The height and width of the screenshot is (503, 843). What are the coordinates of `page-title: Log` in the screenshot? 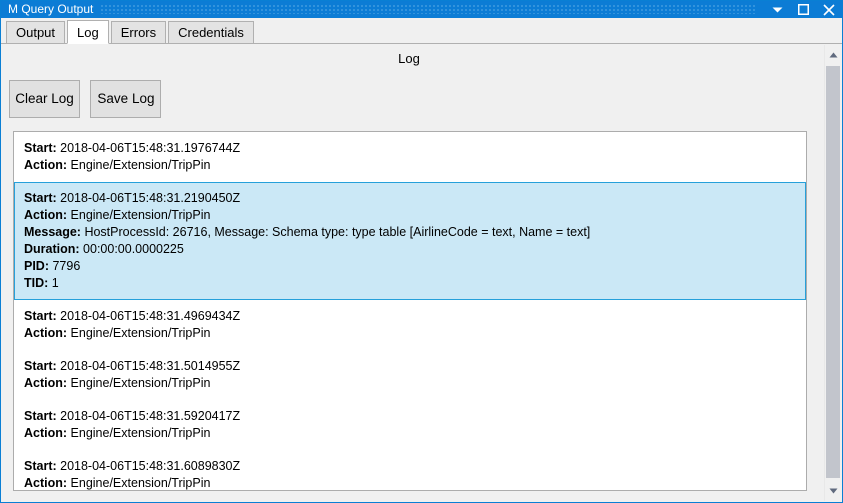 It's located at (409, 58).